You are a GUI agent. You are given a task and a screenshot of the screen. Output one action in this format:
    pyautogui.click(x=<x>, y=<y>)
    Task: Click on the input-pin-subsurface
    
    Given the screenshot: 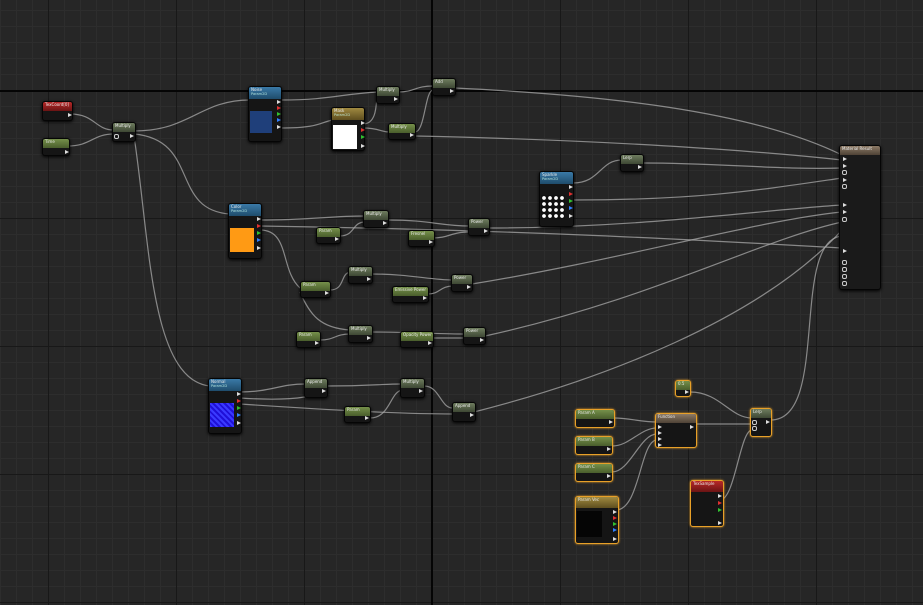 What is the action you would take?
    pyautogui.click(x=844, y=276)
    